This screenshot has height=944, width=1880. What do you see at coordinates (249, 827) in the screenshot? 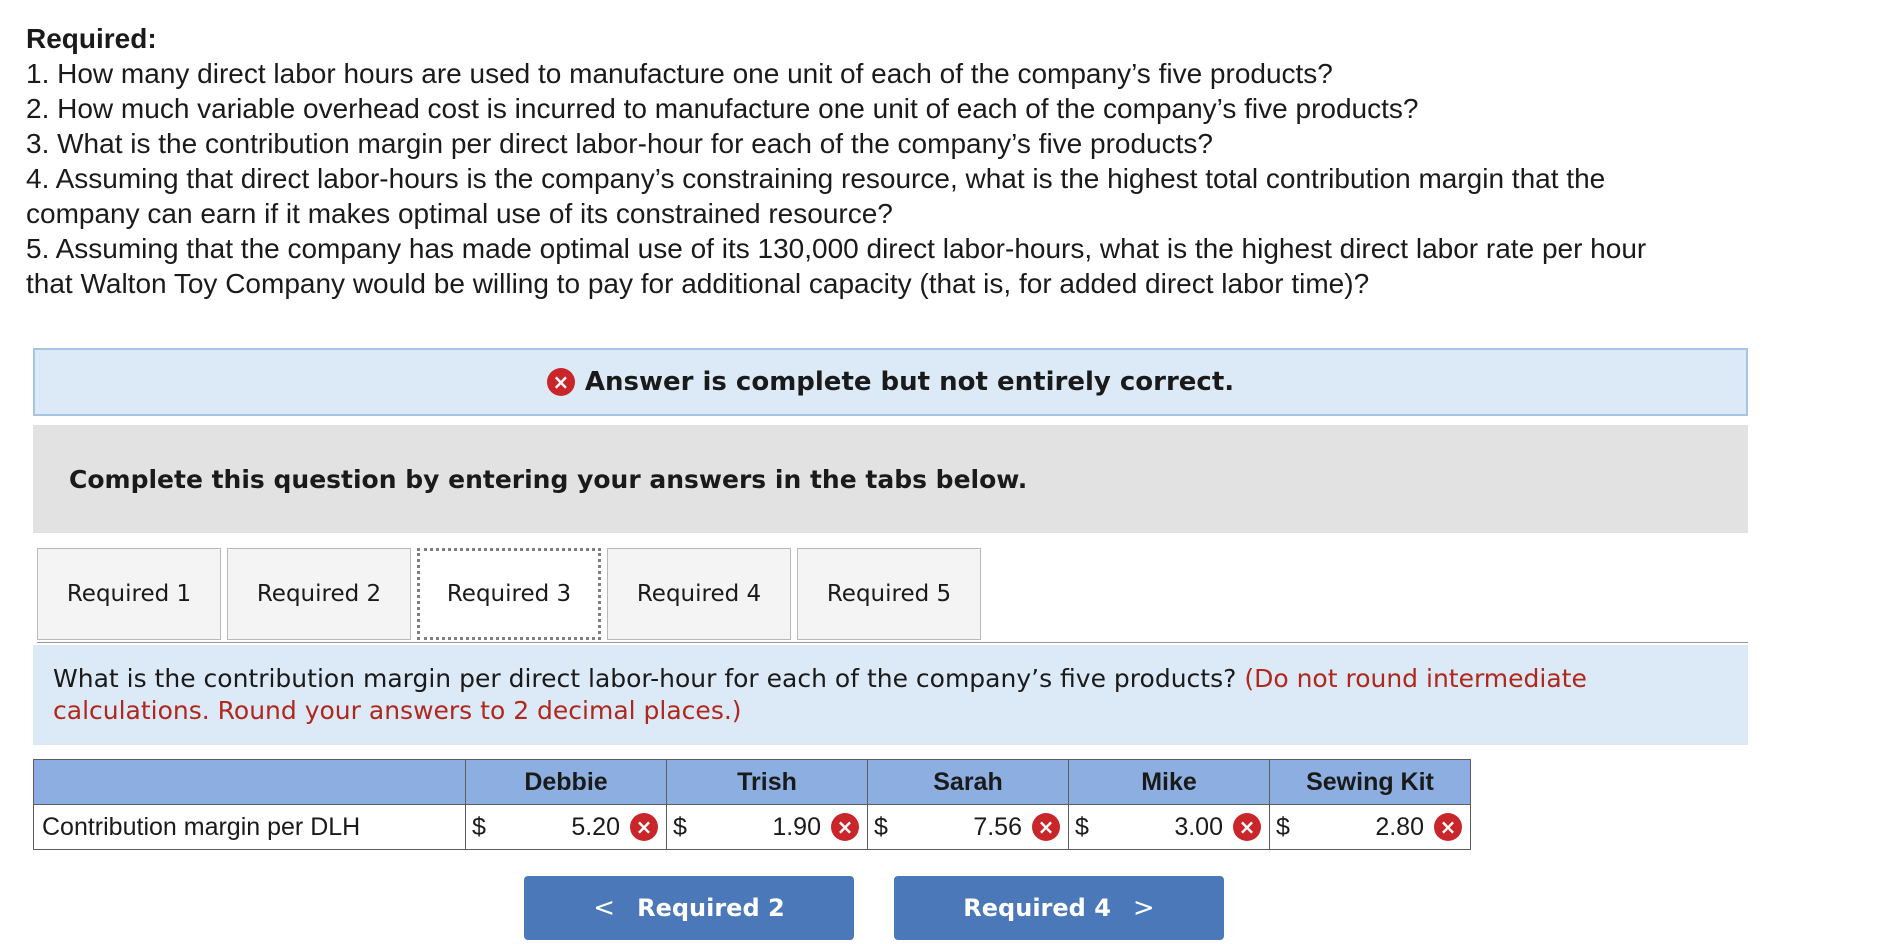
I see `row-label: Contribution margin per DLH` at bounding box center [249, 827].